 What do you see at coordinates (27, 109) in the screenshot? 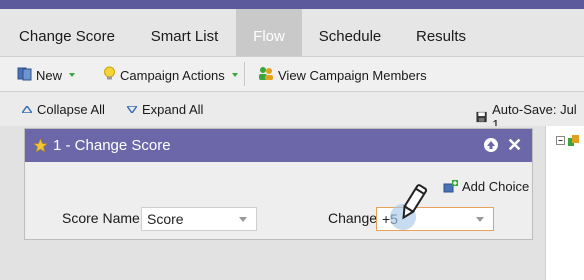
I see `triangle-up-icon` at bounding box center [27, 109].